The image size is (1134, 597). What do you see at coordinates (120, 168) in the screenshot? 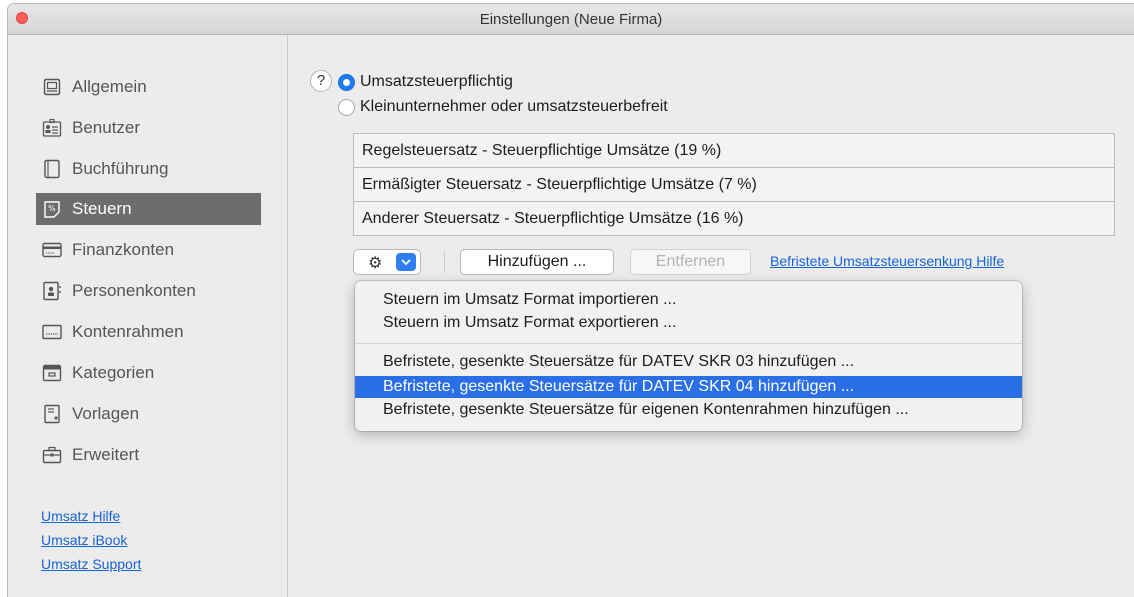
I see `sidebar-item-label: Buchführung` at bounding box center [120, 168].